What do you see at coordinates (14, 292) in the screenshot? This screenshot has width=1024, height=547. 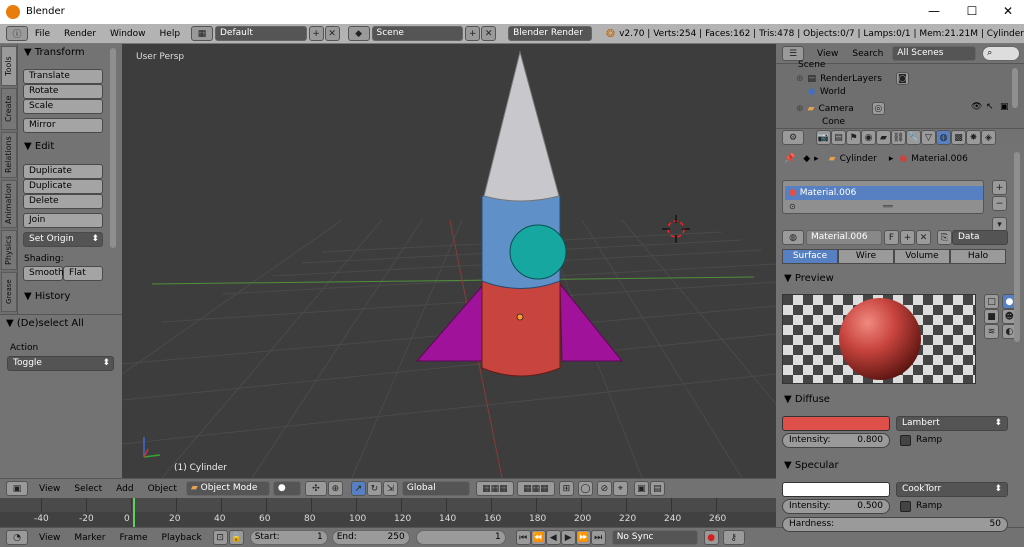 I see `tab-grease-pencil: Grease Pencil` at bounding box center [14, 292].